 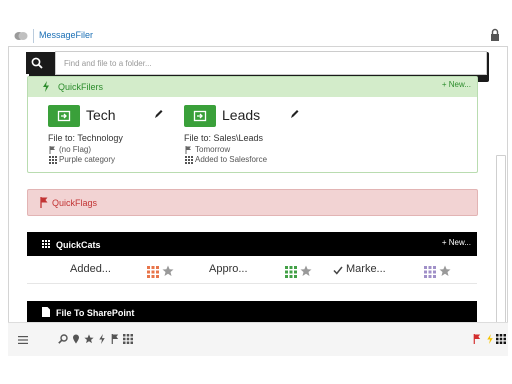 What do you see at coordinates (213, 149) in the screenshot?
I see `filer-flag: Tomorrow` at bounding box center [213, 149].